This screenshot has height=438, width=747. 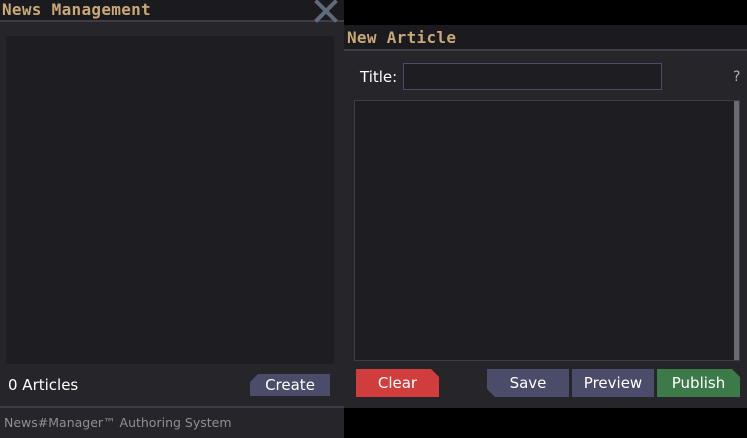 What do you see at coordinates (402, 37) in the screenshot?
I see `window-title: New Article` at bounding box center [402, 37].